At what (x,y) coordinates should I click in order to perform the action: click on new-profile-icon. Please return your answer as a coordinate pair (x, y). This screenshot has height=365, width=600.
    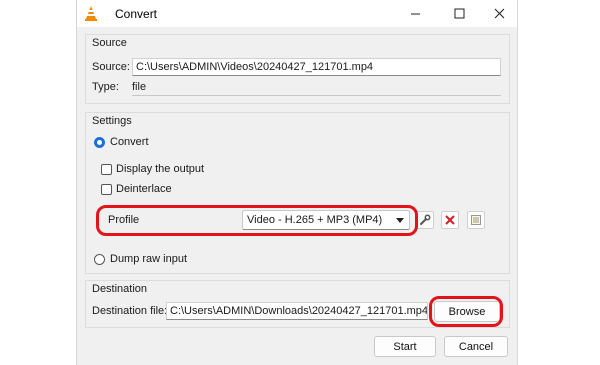
    Looking at the image, I should click on (476, 220).